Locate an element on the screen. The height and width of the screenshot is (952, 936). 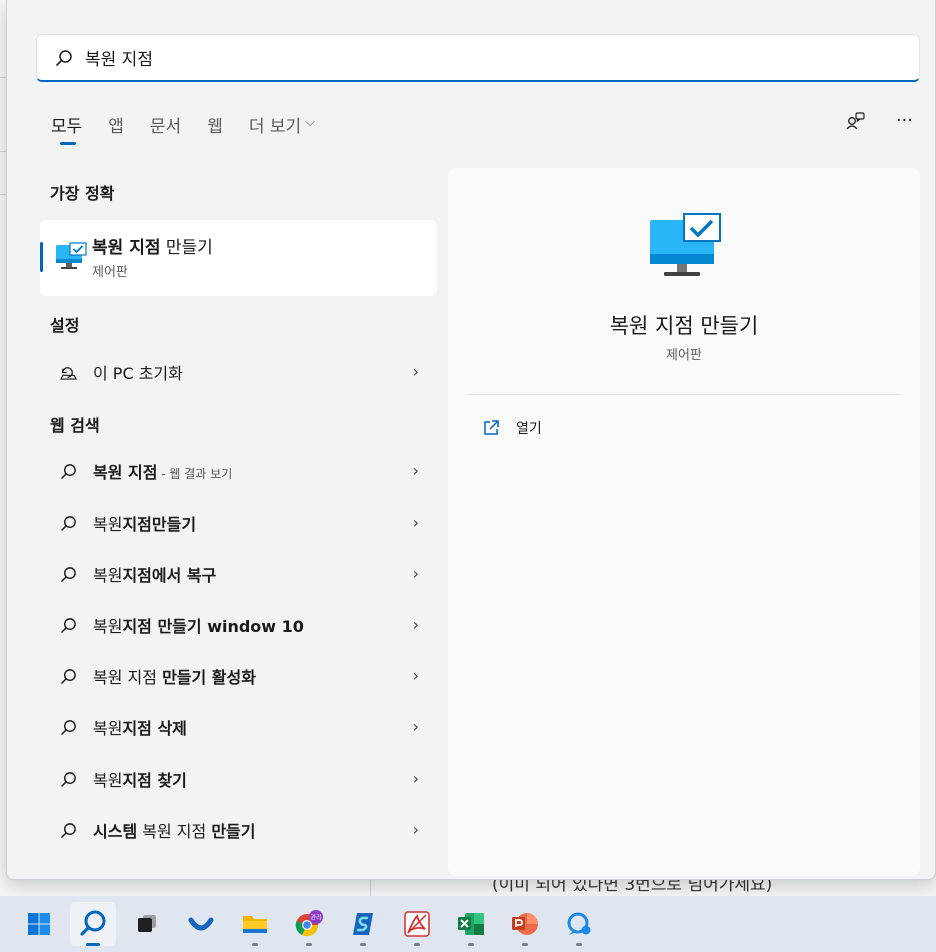
best-match-result: 복원 지점 만들기 제어판 is located at coordinates (238, 258).